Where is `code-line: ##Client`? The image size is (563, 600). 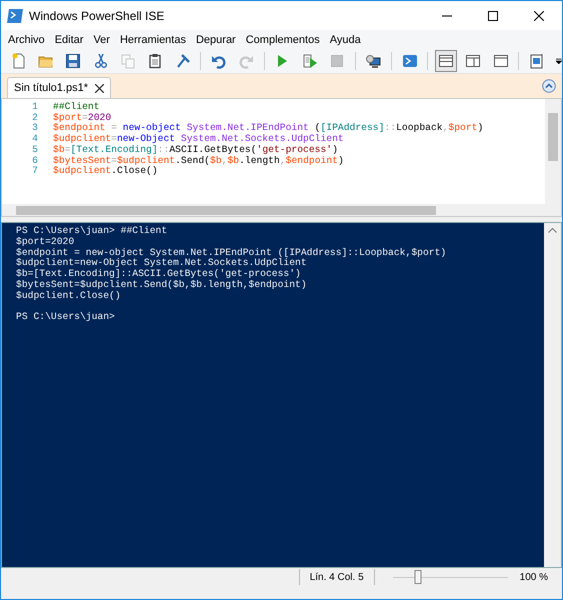 code-line: ##Client is located at coordinates (77, 107).